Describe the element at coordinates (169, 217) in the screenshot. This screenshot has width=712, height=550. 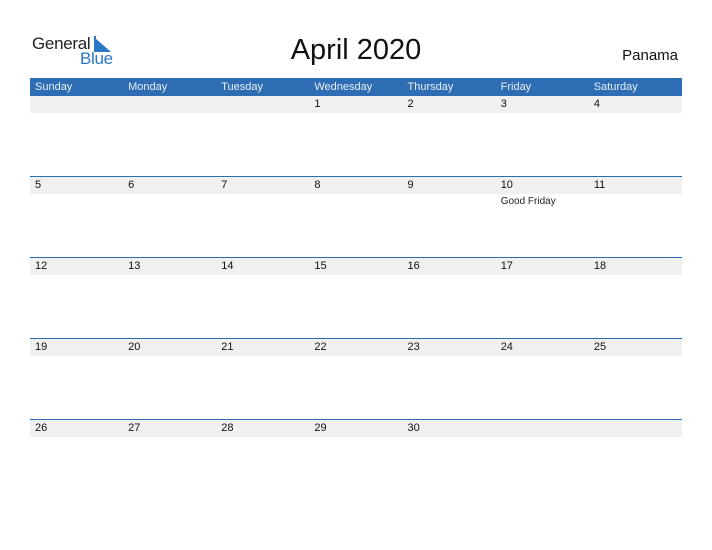
I see `day-cell: 6` at that location.